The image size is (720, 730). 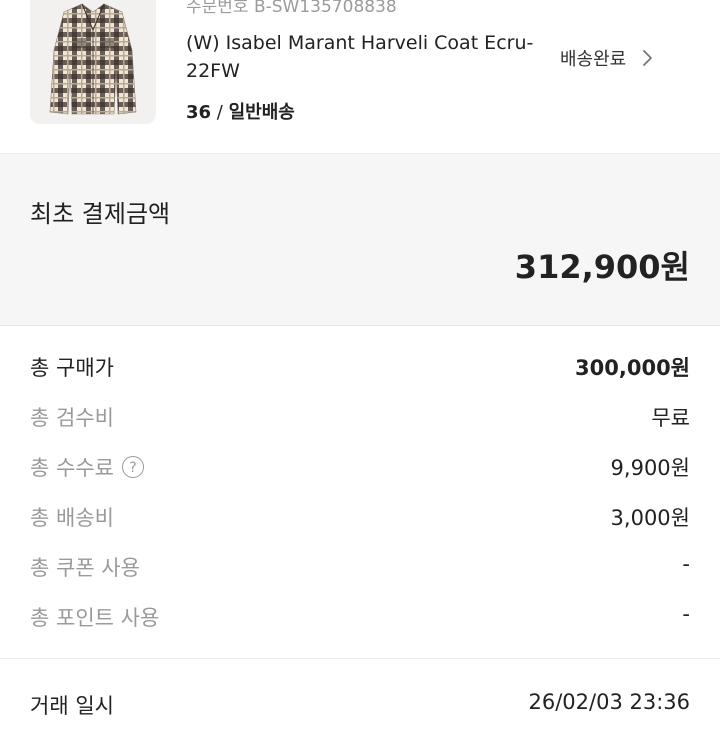 I want to click on breakdown-row-points: 총 포인트 사용 -, so click(x=360, y=619).